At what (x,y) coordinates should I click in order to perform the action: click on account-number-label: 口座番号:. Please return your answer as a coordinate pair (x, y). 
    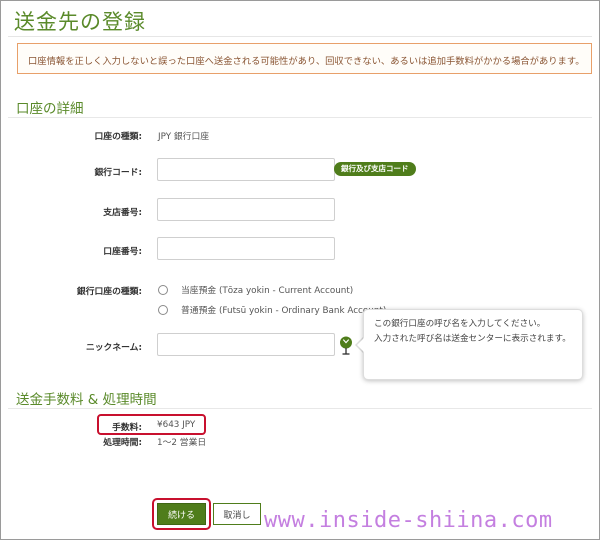
    Looking at the image, I should click on (122, 252).